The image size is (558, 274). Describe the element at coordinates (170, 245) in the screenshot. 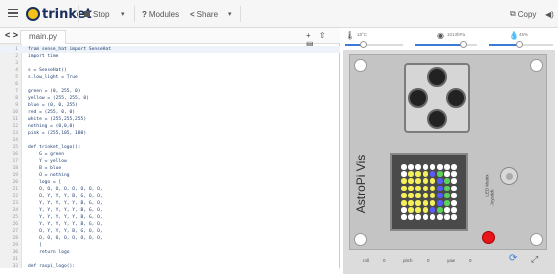

I see `code-line: 29 ]` at that location.